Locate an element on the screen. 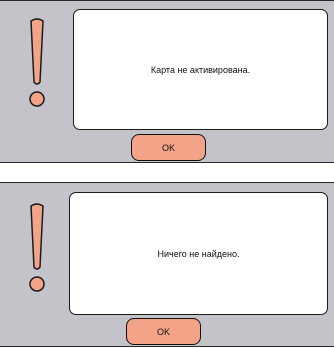 The width and height of the screenshot is (334, 348). message-text: Ничего не найдено. is located at coordinates (198, 253).